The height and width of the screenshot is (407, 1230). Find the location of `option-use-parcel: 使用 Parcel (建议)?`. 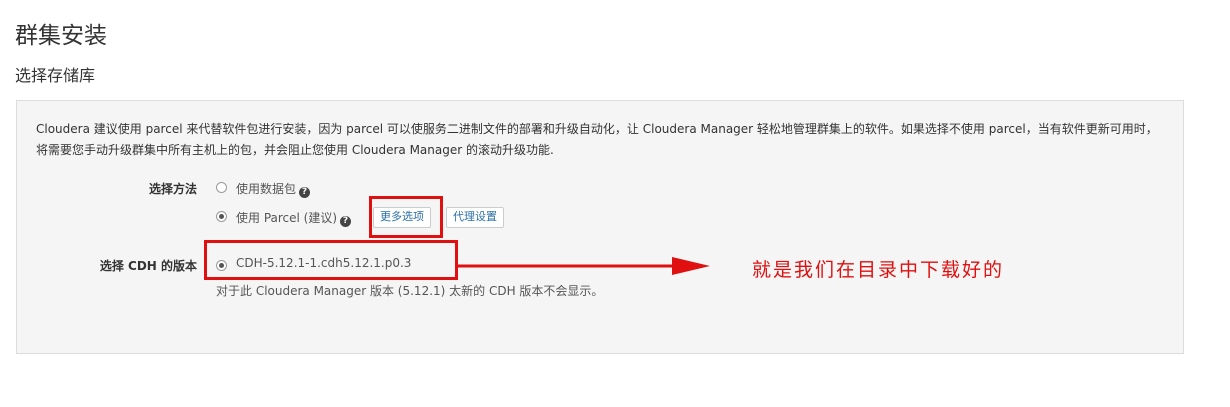

option-use-parcel: 使用 Parcel (建议)? is located at coordinates (294, 218).